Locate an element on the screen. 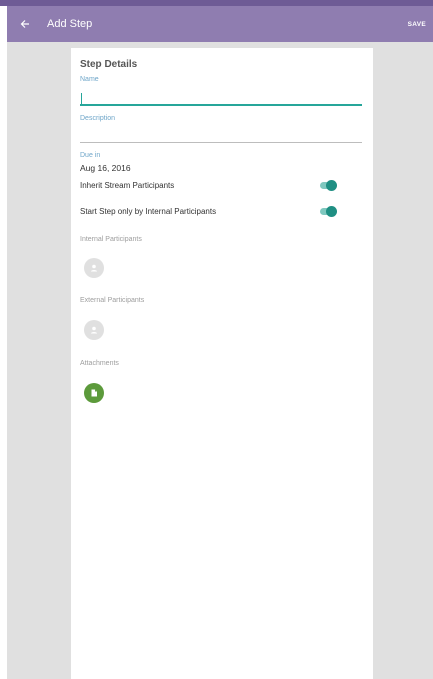 This screenshot has width=433, height=679. document-icon is located at coordinates (94, 393).